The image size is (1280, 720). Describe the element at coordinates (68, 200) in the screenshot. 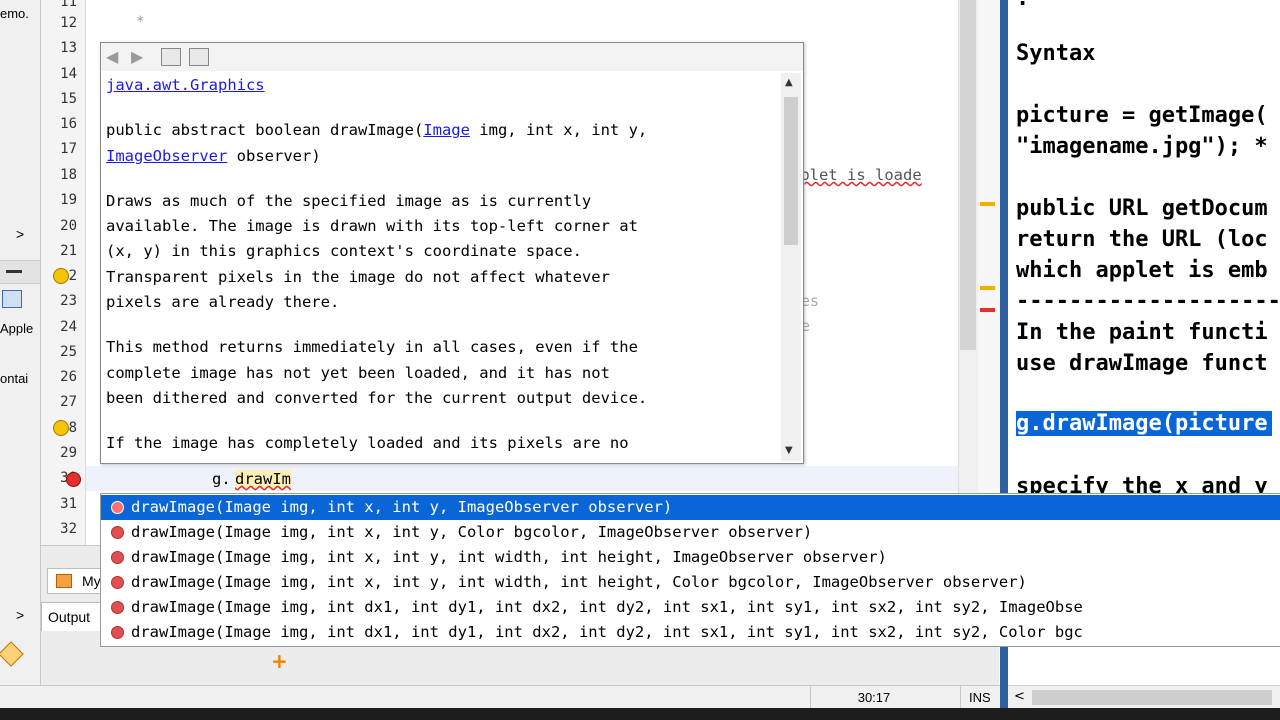

I see `line-number: 19` at that location.